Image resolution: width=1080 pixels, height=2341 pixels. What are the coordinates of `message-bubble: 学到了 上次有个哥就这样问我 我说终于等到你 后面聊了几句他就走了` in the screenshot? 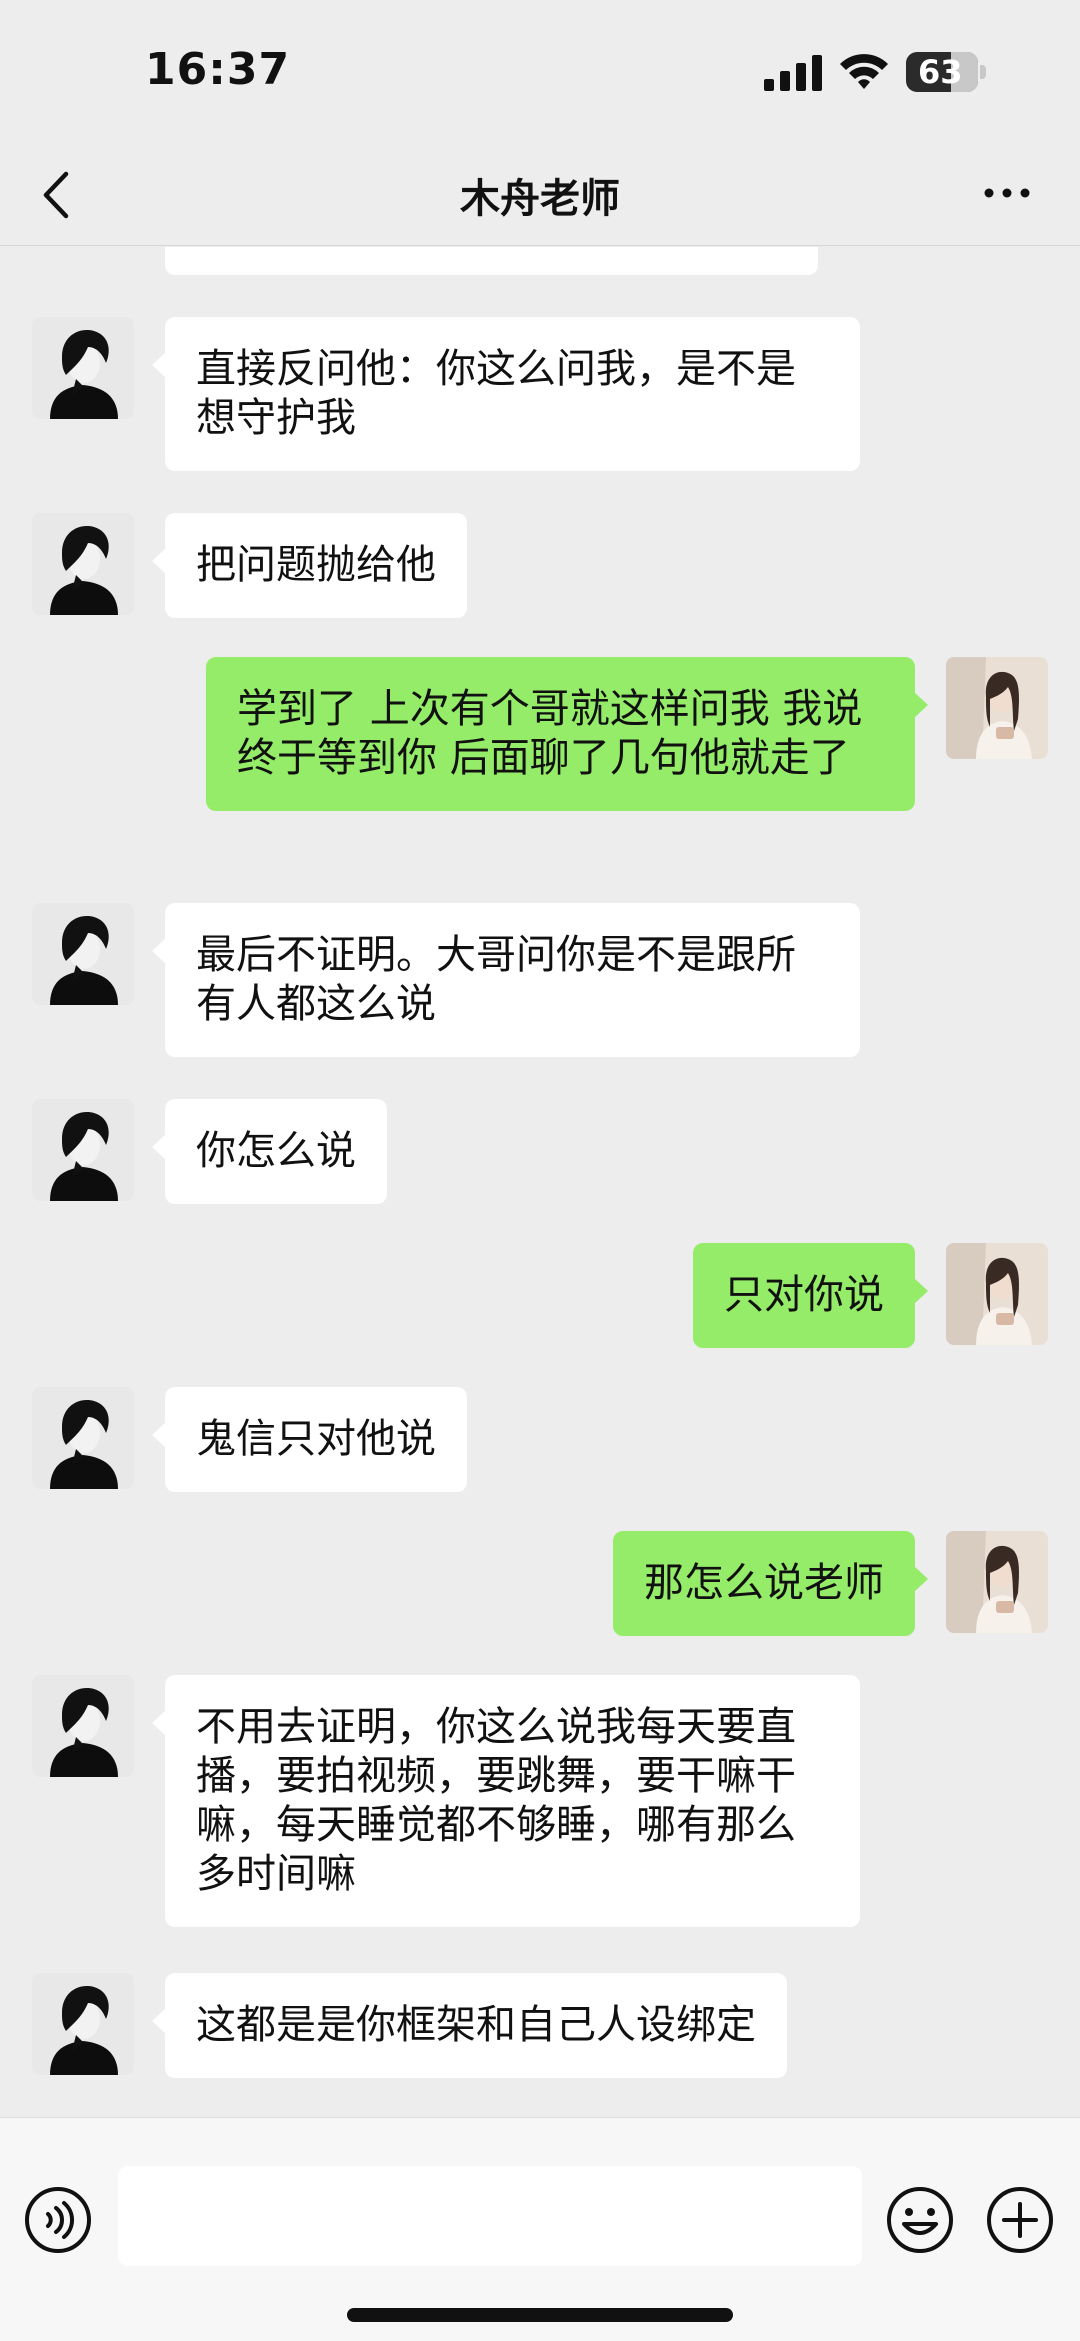 It's located at (567, 734).